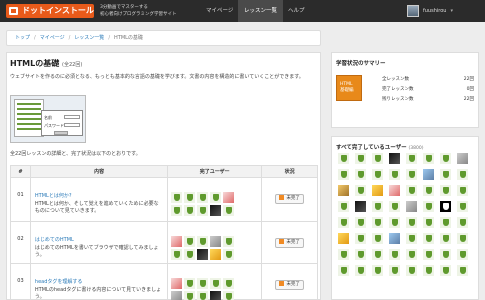 This screenshot has width=485, height=300. What do you see at coordinates (296, 11) in the screenshot?
I see `nav-help: ヘルプ` at bounding box center [296, 11].